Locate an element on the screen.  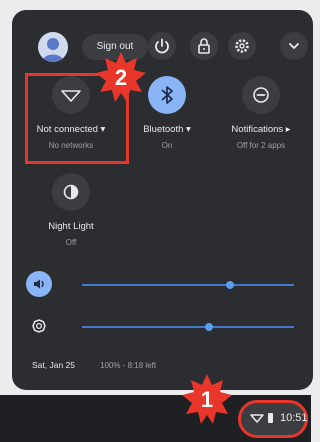
notifications-label: Notifications ▸ is located at coordinates (261, 129).